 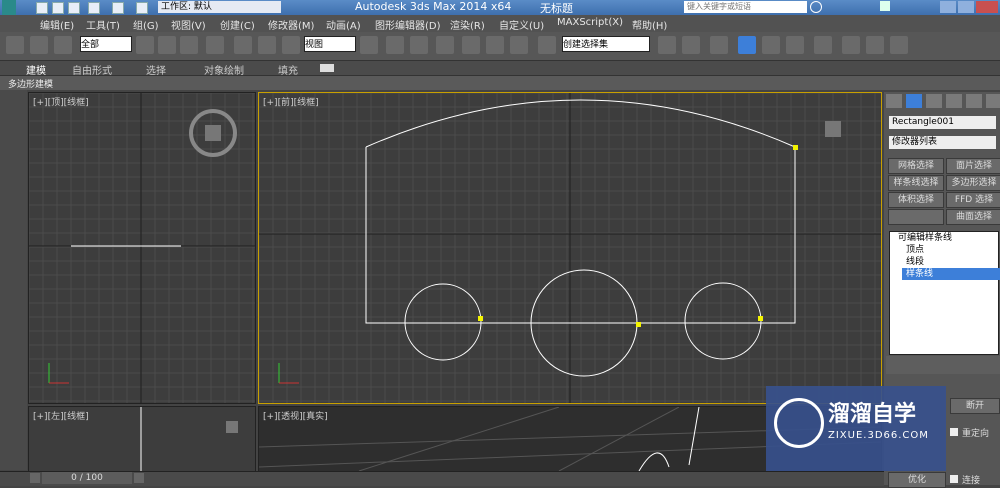 What do you see at coordinates (145, 45) in the screenshot?
I see `select-object-icon` at bounding box center [145, 45].